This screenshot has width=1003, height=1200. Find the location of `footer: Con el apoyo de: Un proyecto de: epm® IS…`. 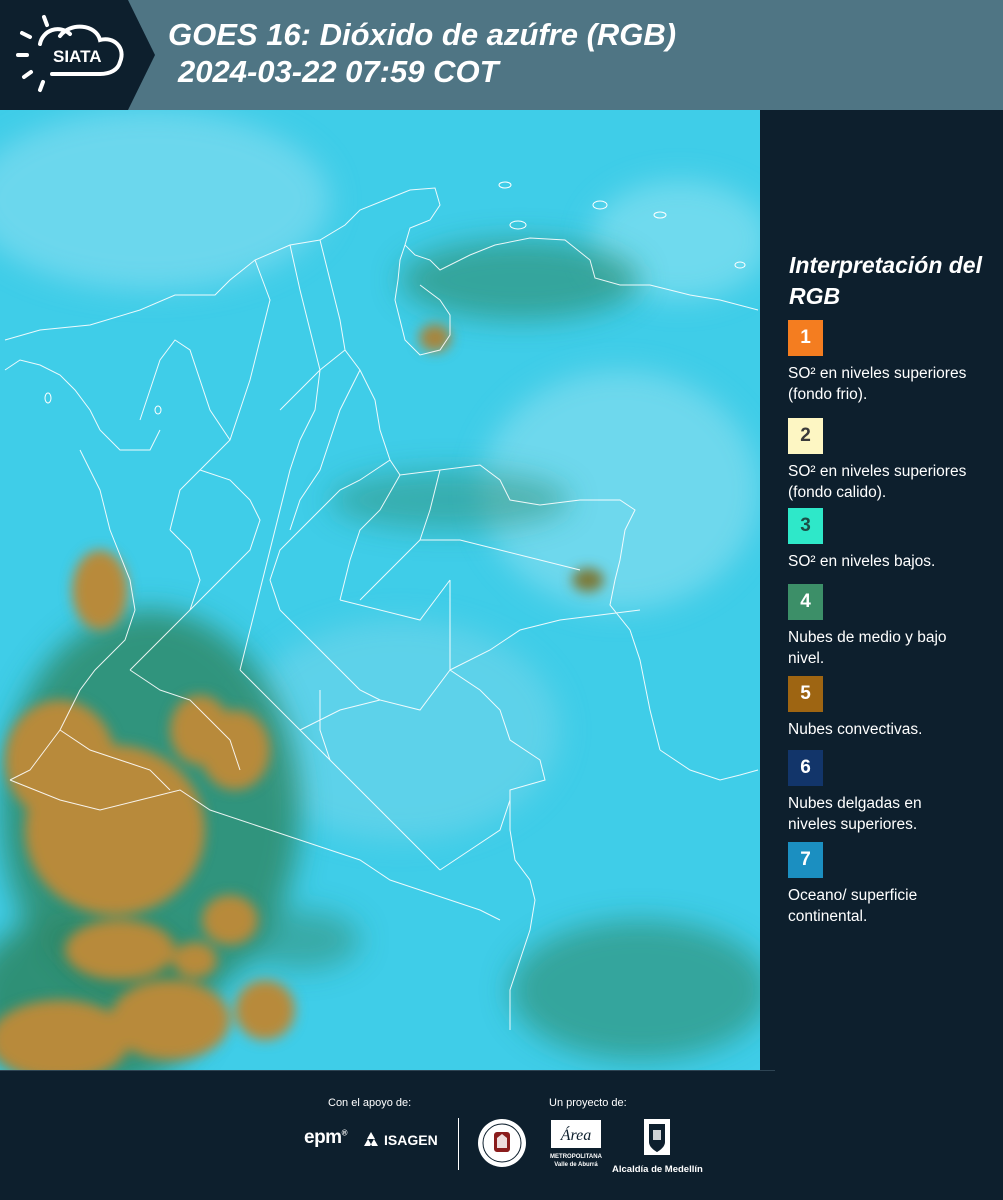

footer: Con el apoyo de: Un proyecto de: epm® IS… is located at coordinates (501, 1135).